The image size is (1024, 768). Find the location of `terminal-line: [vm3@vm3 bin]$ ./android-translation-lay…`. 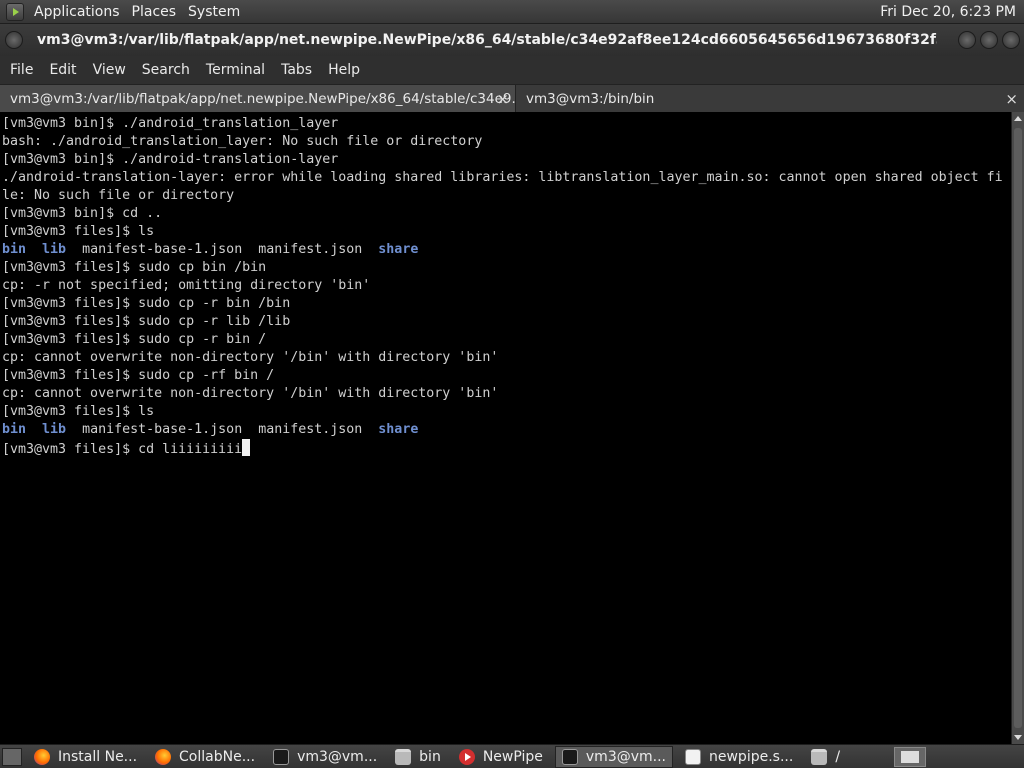

terminal-line: [vm3@vm3 bin]$ ./android-translation-lay… is located at coordinates (170, 159).